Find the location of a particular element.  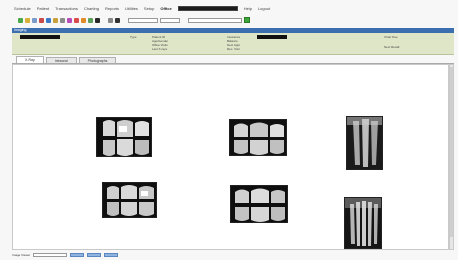

contrast-icon is located at coordinates (69, 20).